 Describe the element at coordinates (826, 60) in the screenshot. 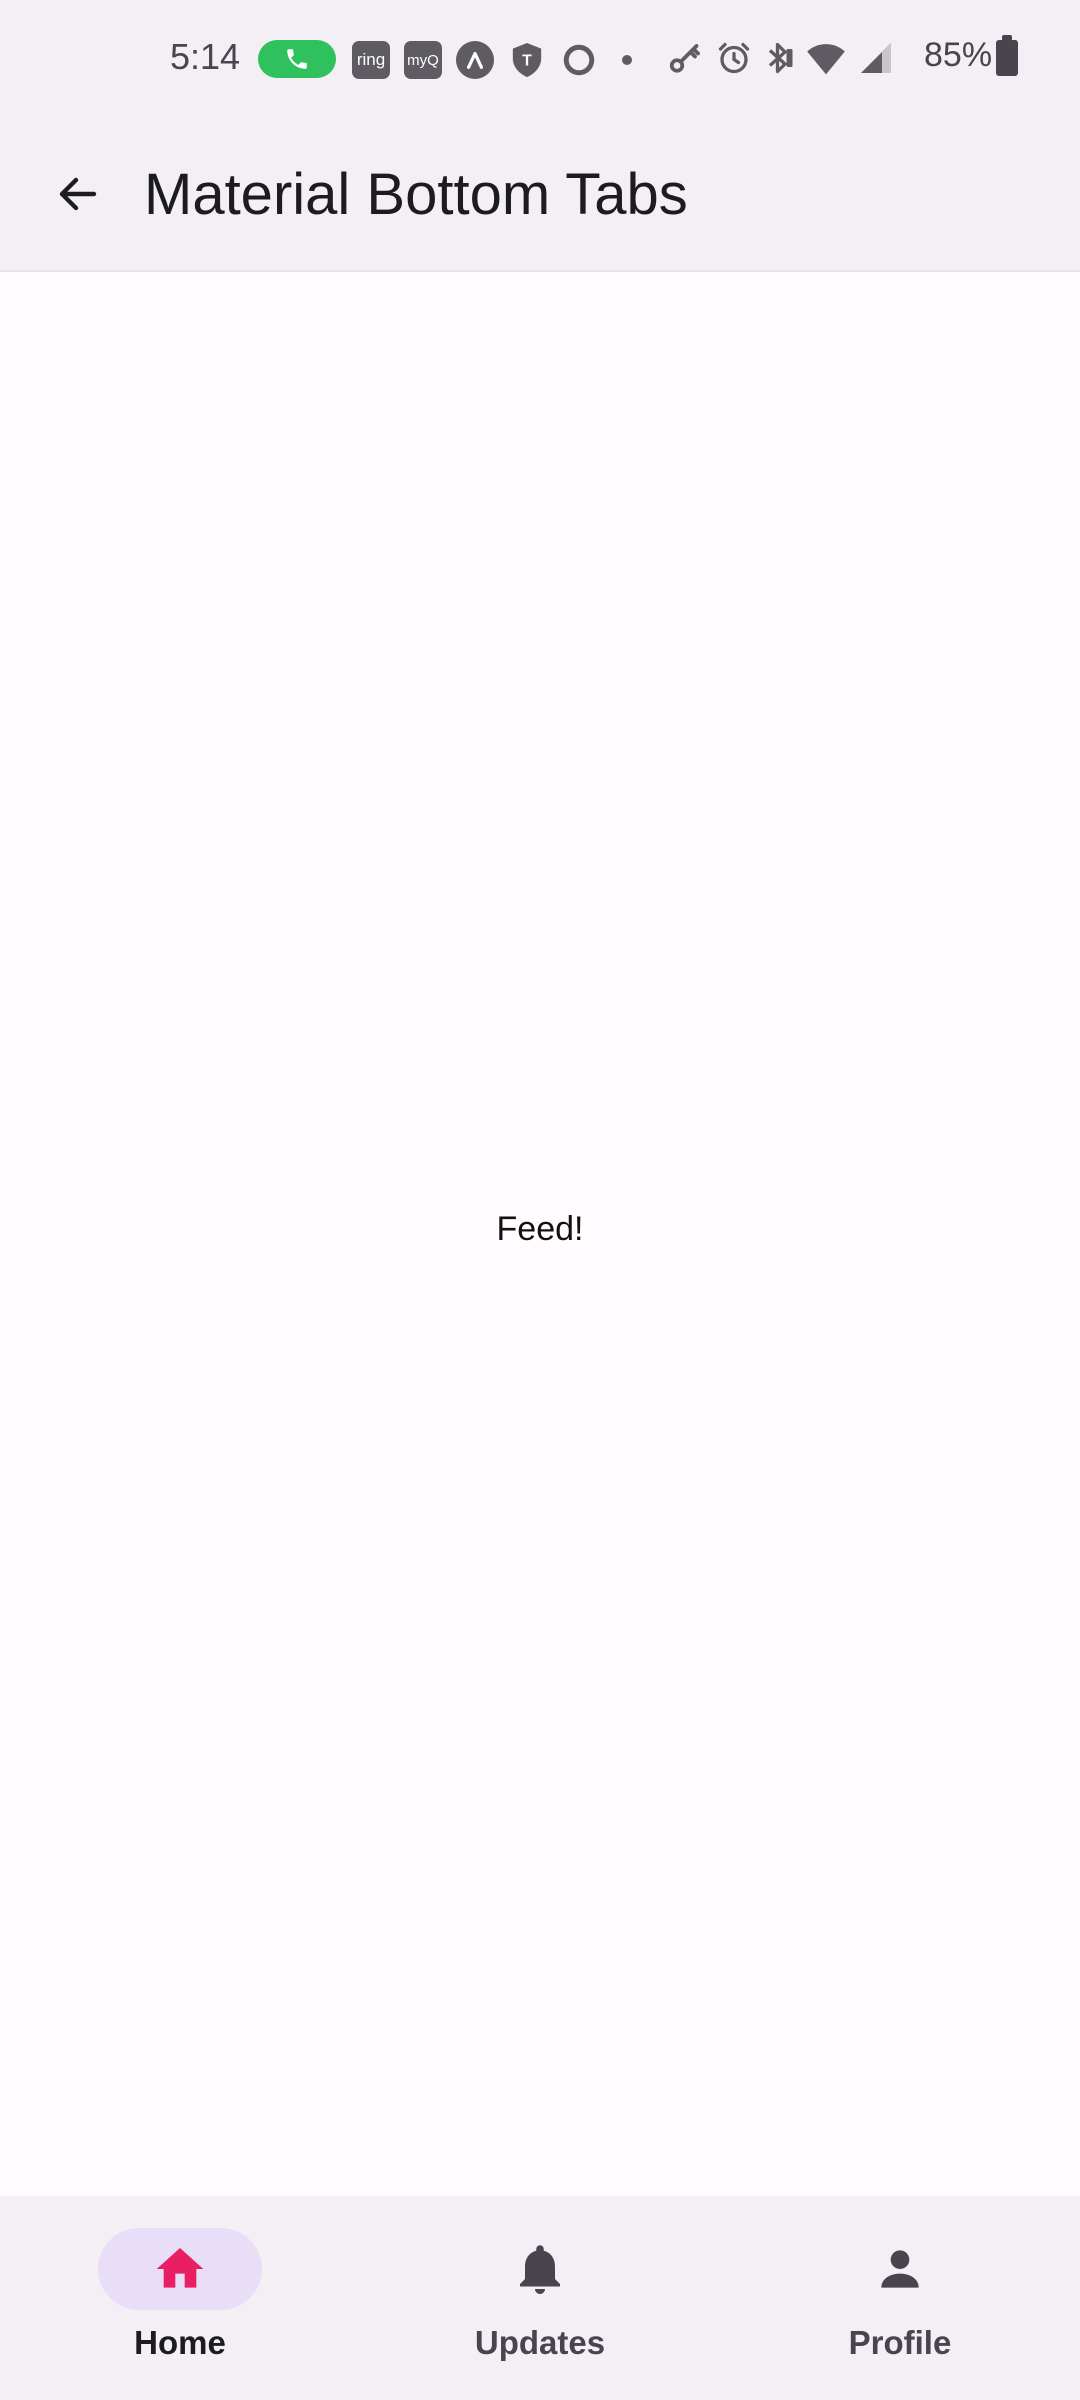

I see `wifi-icon` at that location.